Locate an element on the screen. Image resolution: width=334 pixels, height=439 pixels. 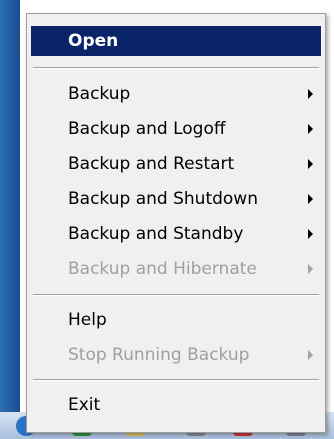
menu-item-backup-standby: Backup and Standby is located at coordinates (176, 234).